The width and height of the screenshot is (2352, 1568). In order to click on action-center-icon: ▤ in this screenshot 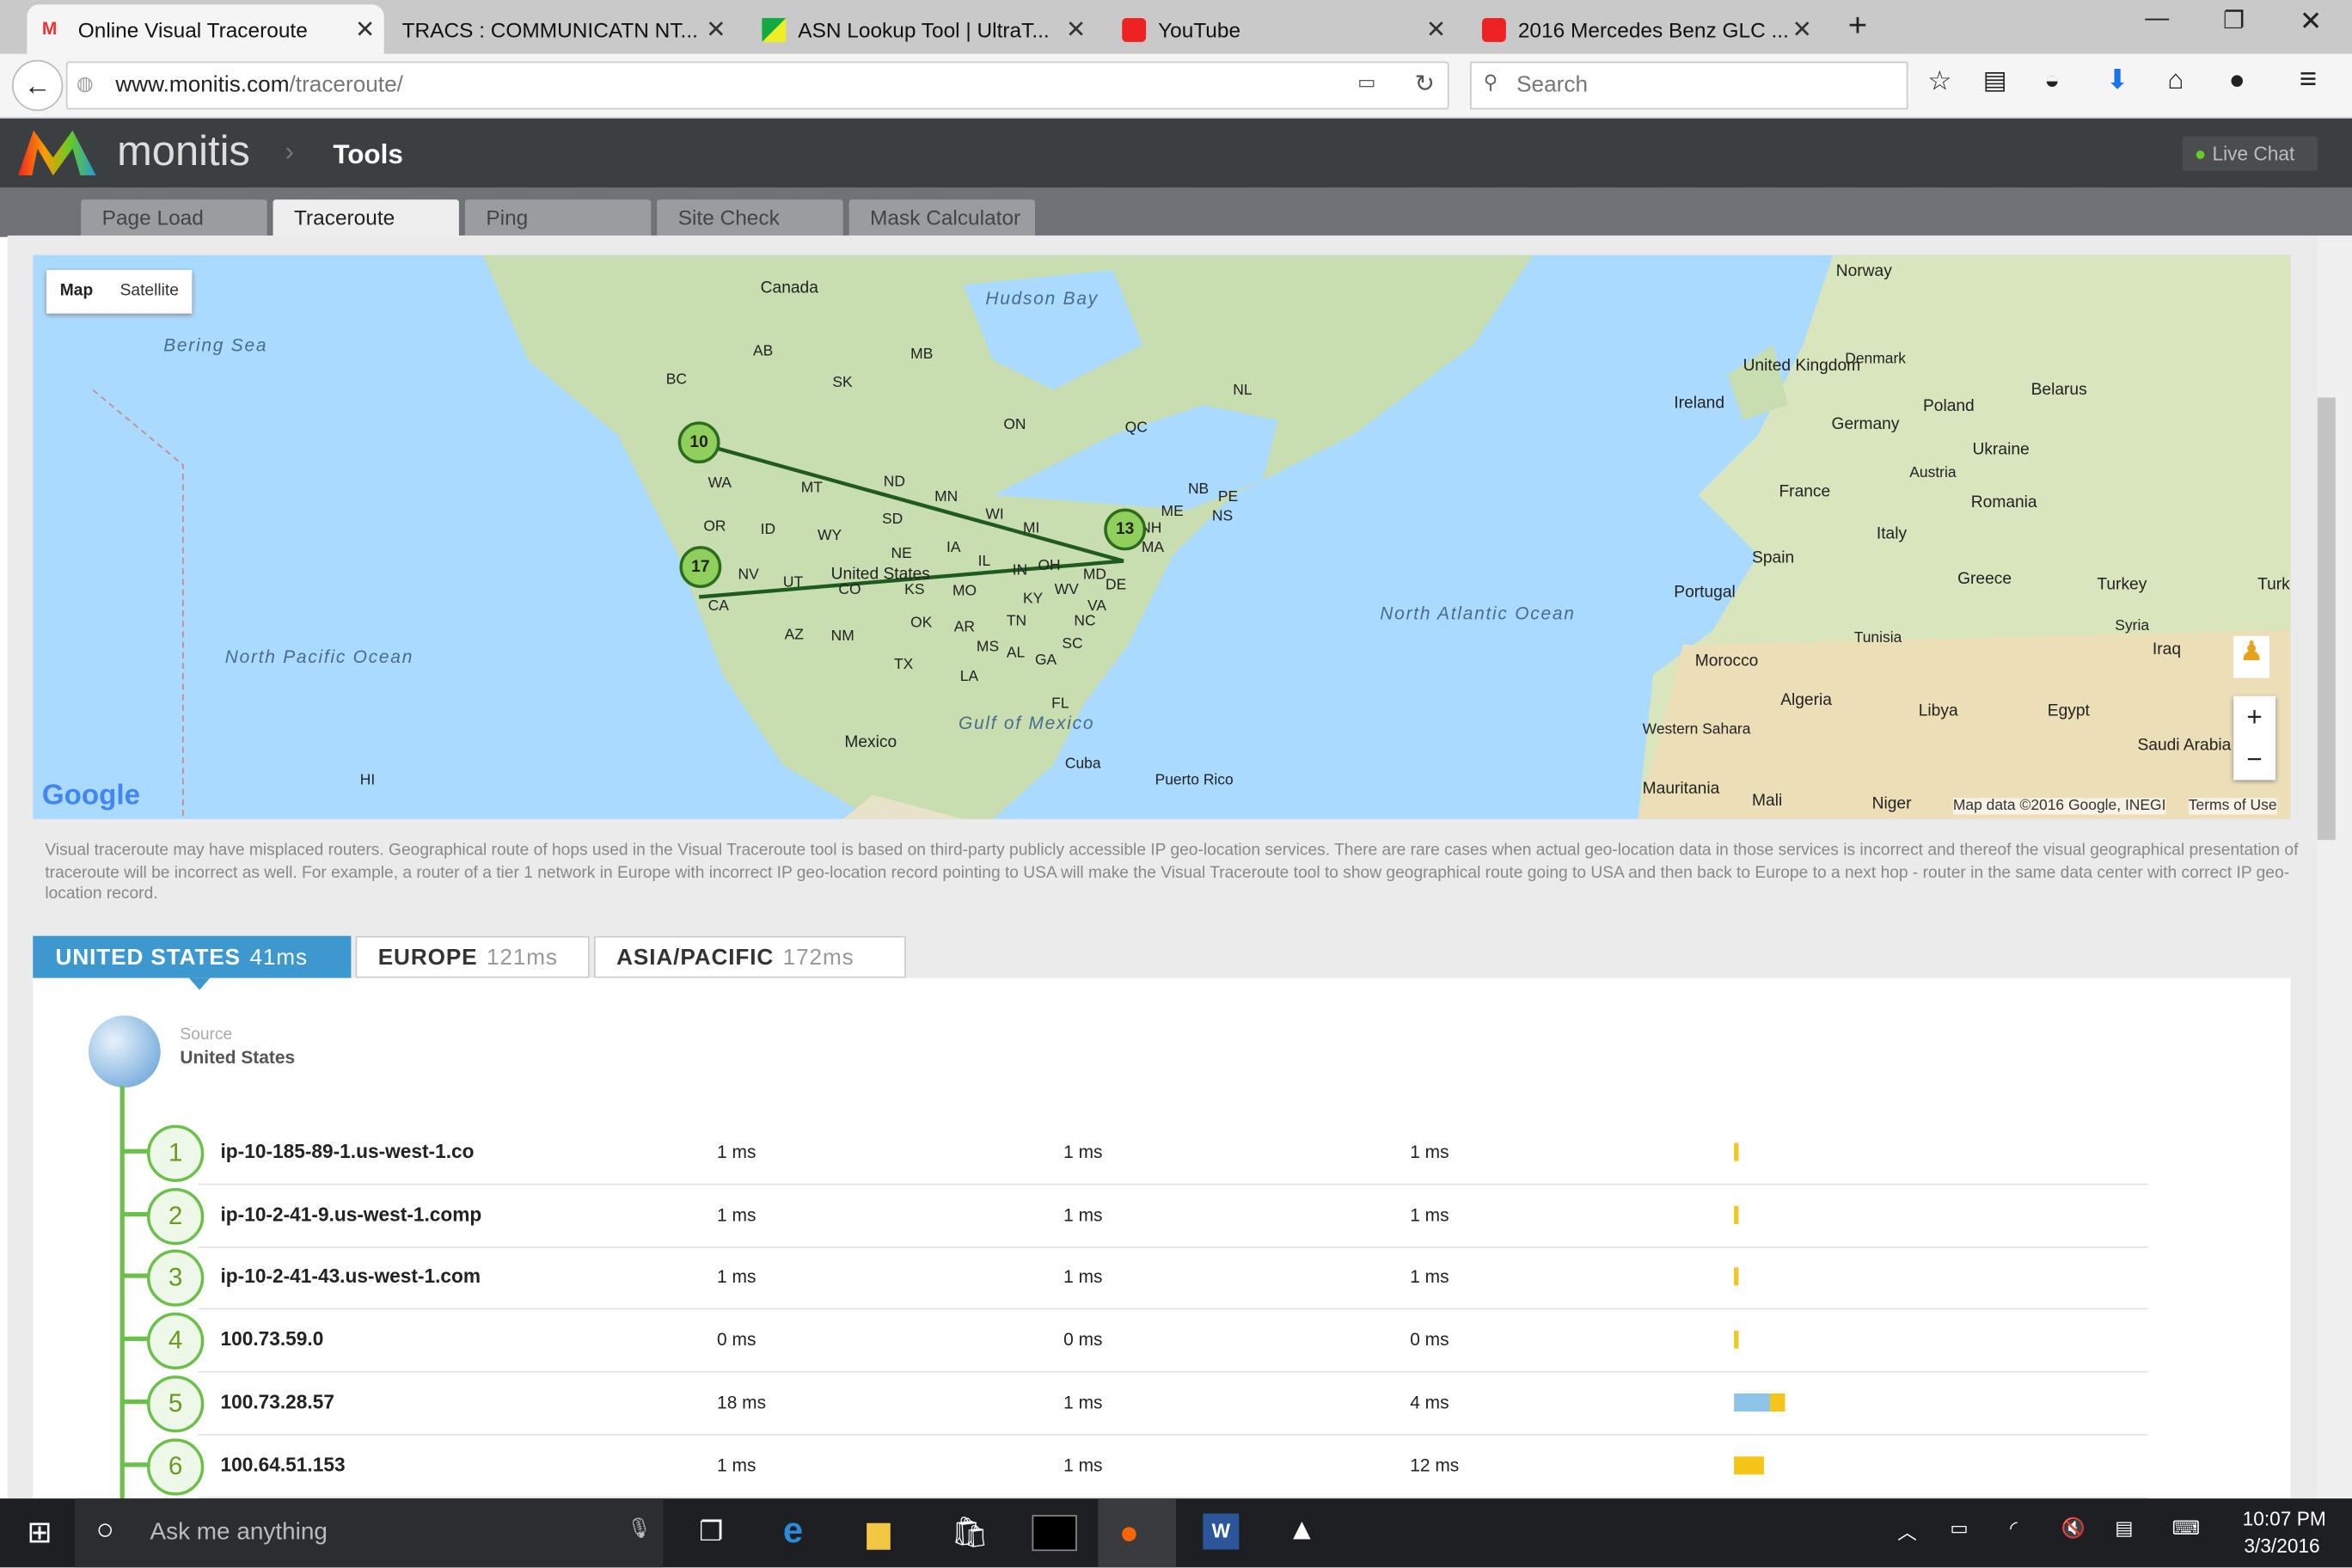, I will do `click(2124, 1528)`.